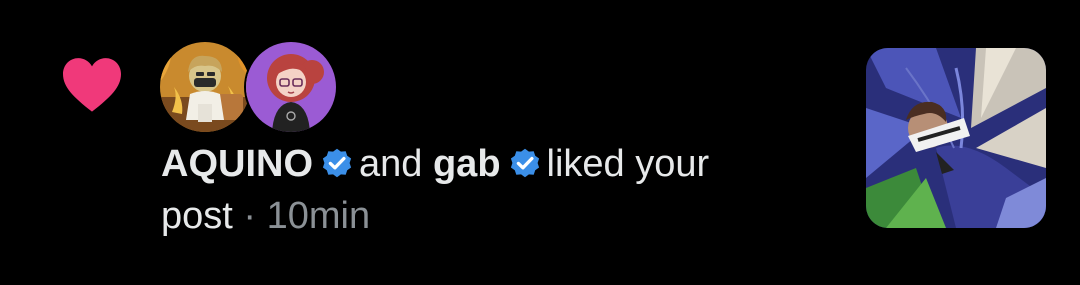 This screenshot has width=1080, height=285. What do you see at coordinates (628, 164) in the screenshot?
I see `action-text: liked your` at bounding box center [628, 164].